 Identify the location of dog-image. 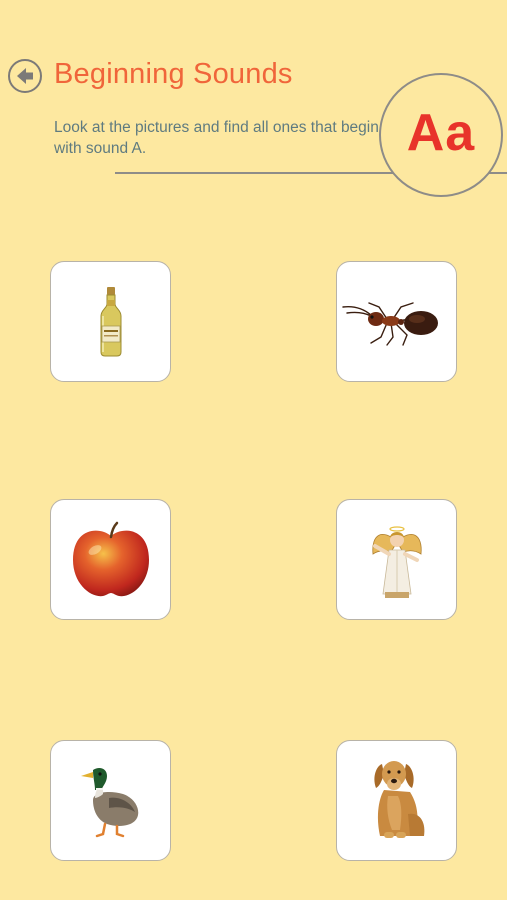
(398, 799).